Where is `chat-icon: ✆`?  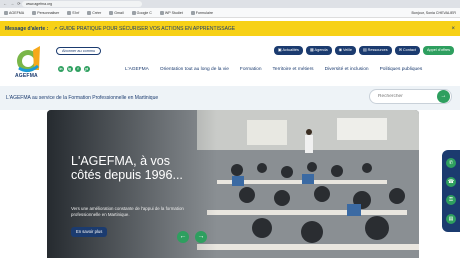 chat-icon: ✆ is located at coordinates (451, 163).